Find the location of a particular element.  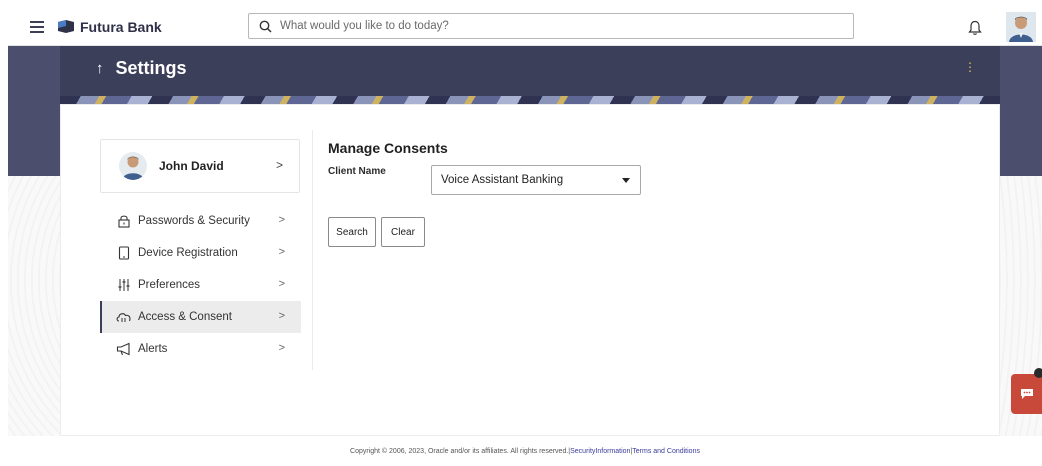

clear-button: Clear is located at coordinates (403, 232).